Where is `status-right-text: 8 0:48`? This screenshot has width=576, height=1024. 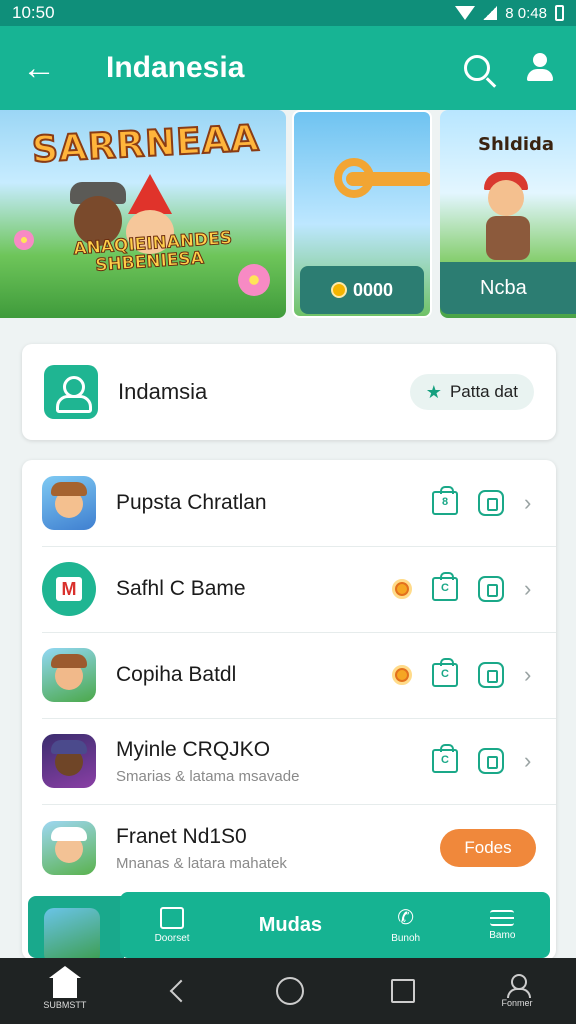 status-right-text: 8 0:48 is located at coordinates (526, 13).